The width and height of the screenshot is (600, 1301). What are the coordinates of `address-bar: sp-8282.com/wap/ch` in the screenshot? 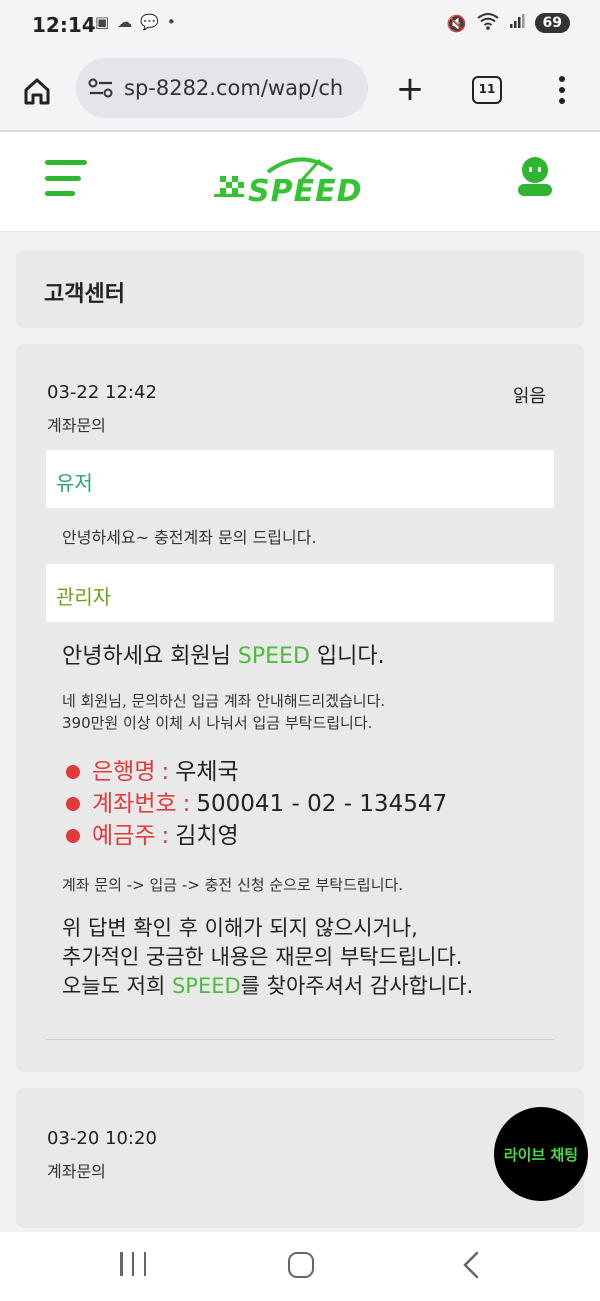 It's located at (222, 88).